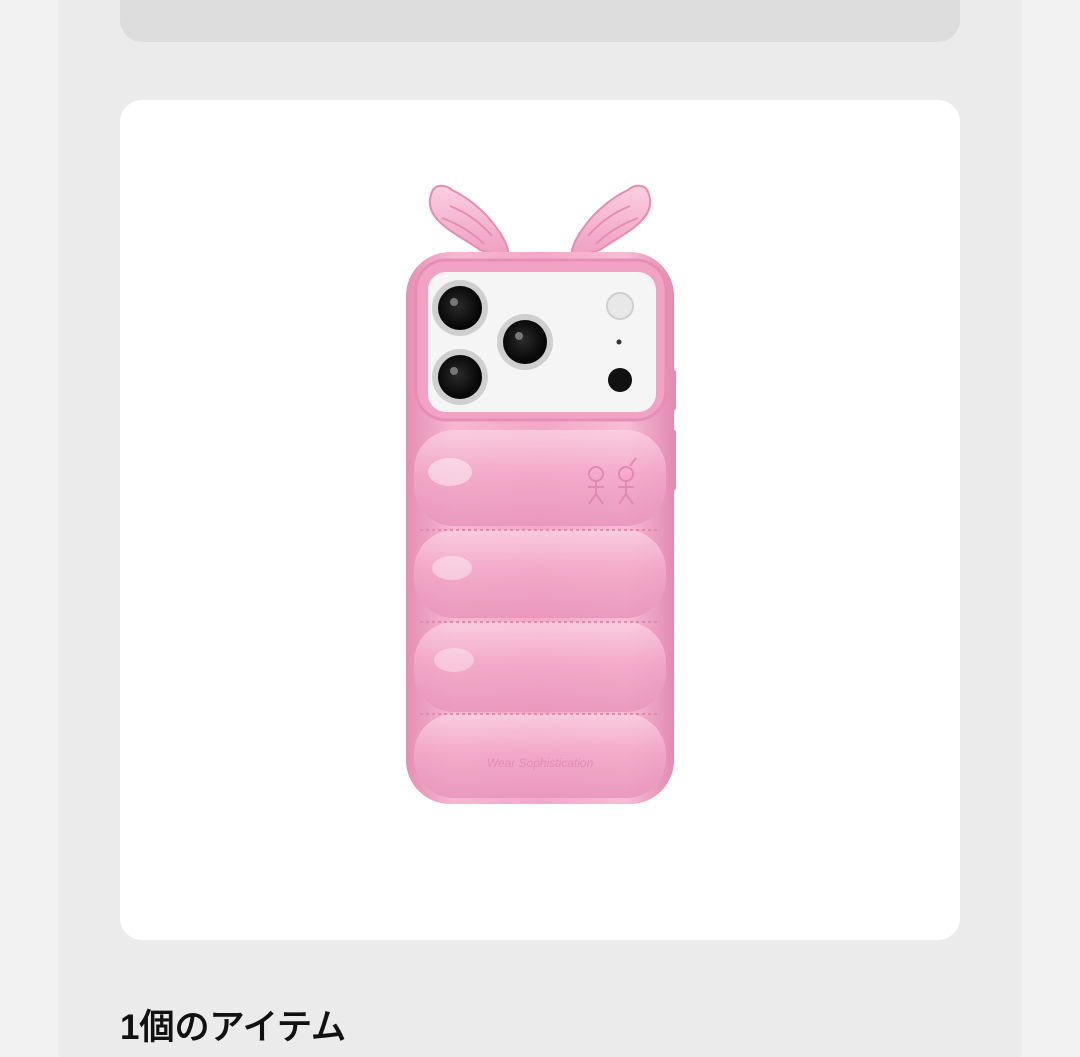 This screenshot has height=1057, width=1080. Describe the element at coordinates (620, 306) in the screenshot. I see `flash-icon` at that location.